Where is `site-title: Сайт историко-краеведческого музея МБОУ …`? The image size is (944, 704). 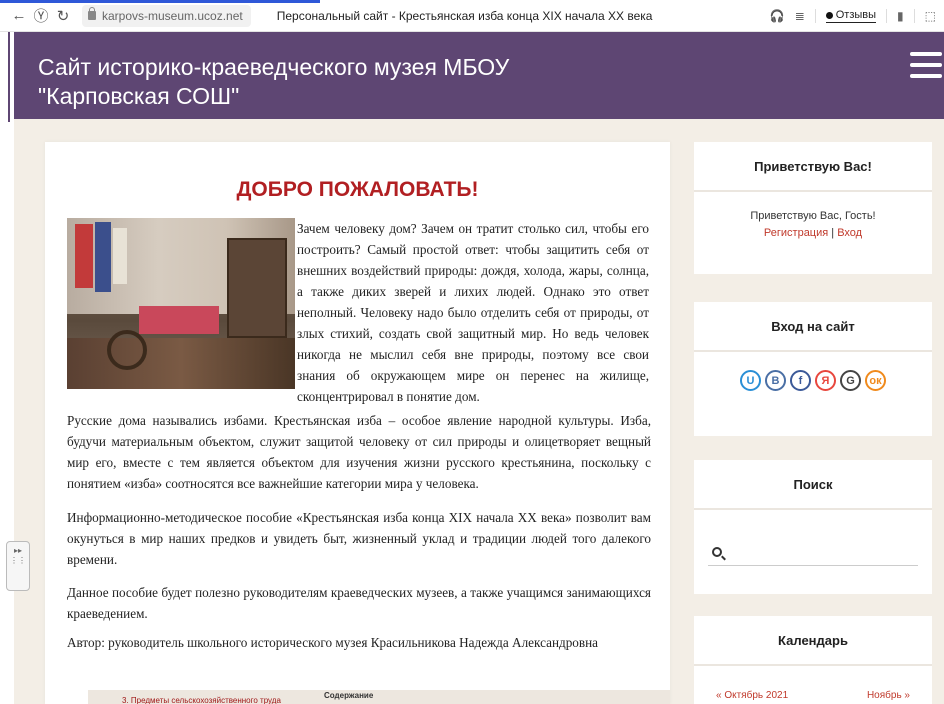
site-title: Сайт историко-краеведческого музея МБОУ … is located at coordinates (318, 82).